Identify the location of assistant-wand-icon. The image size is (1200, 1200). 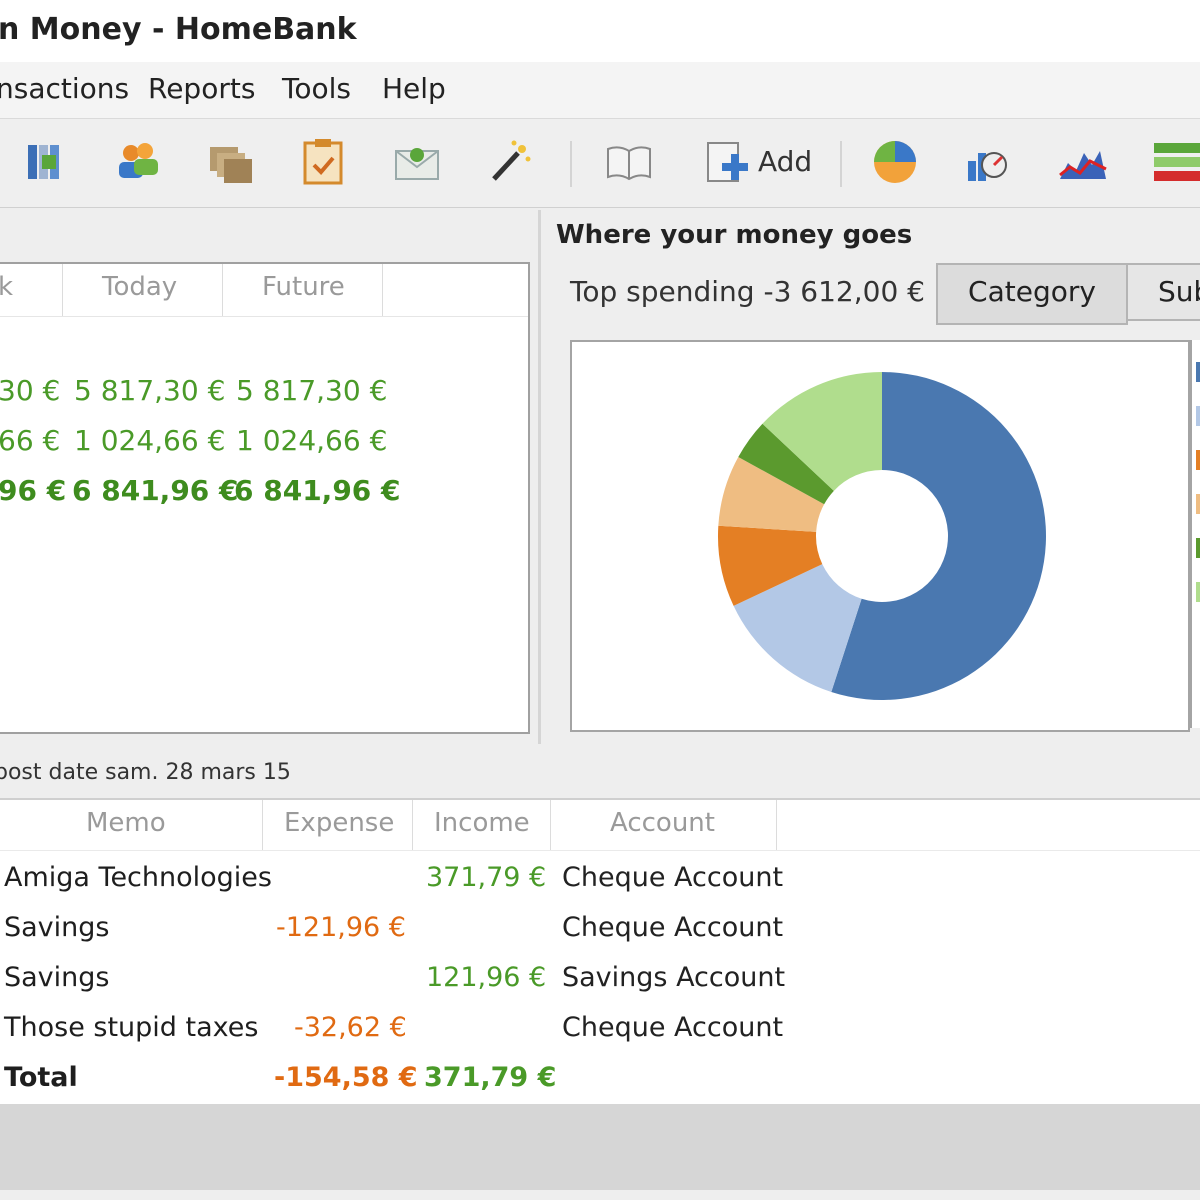
(511, 162).